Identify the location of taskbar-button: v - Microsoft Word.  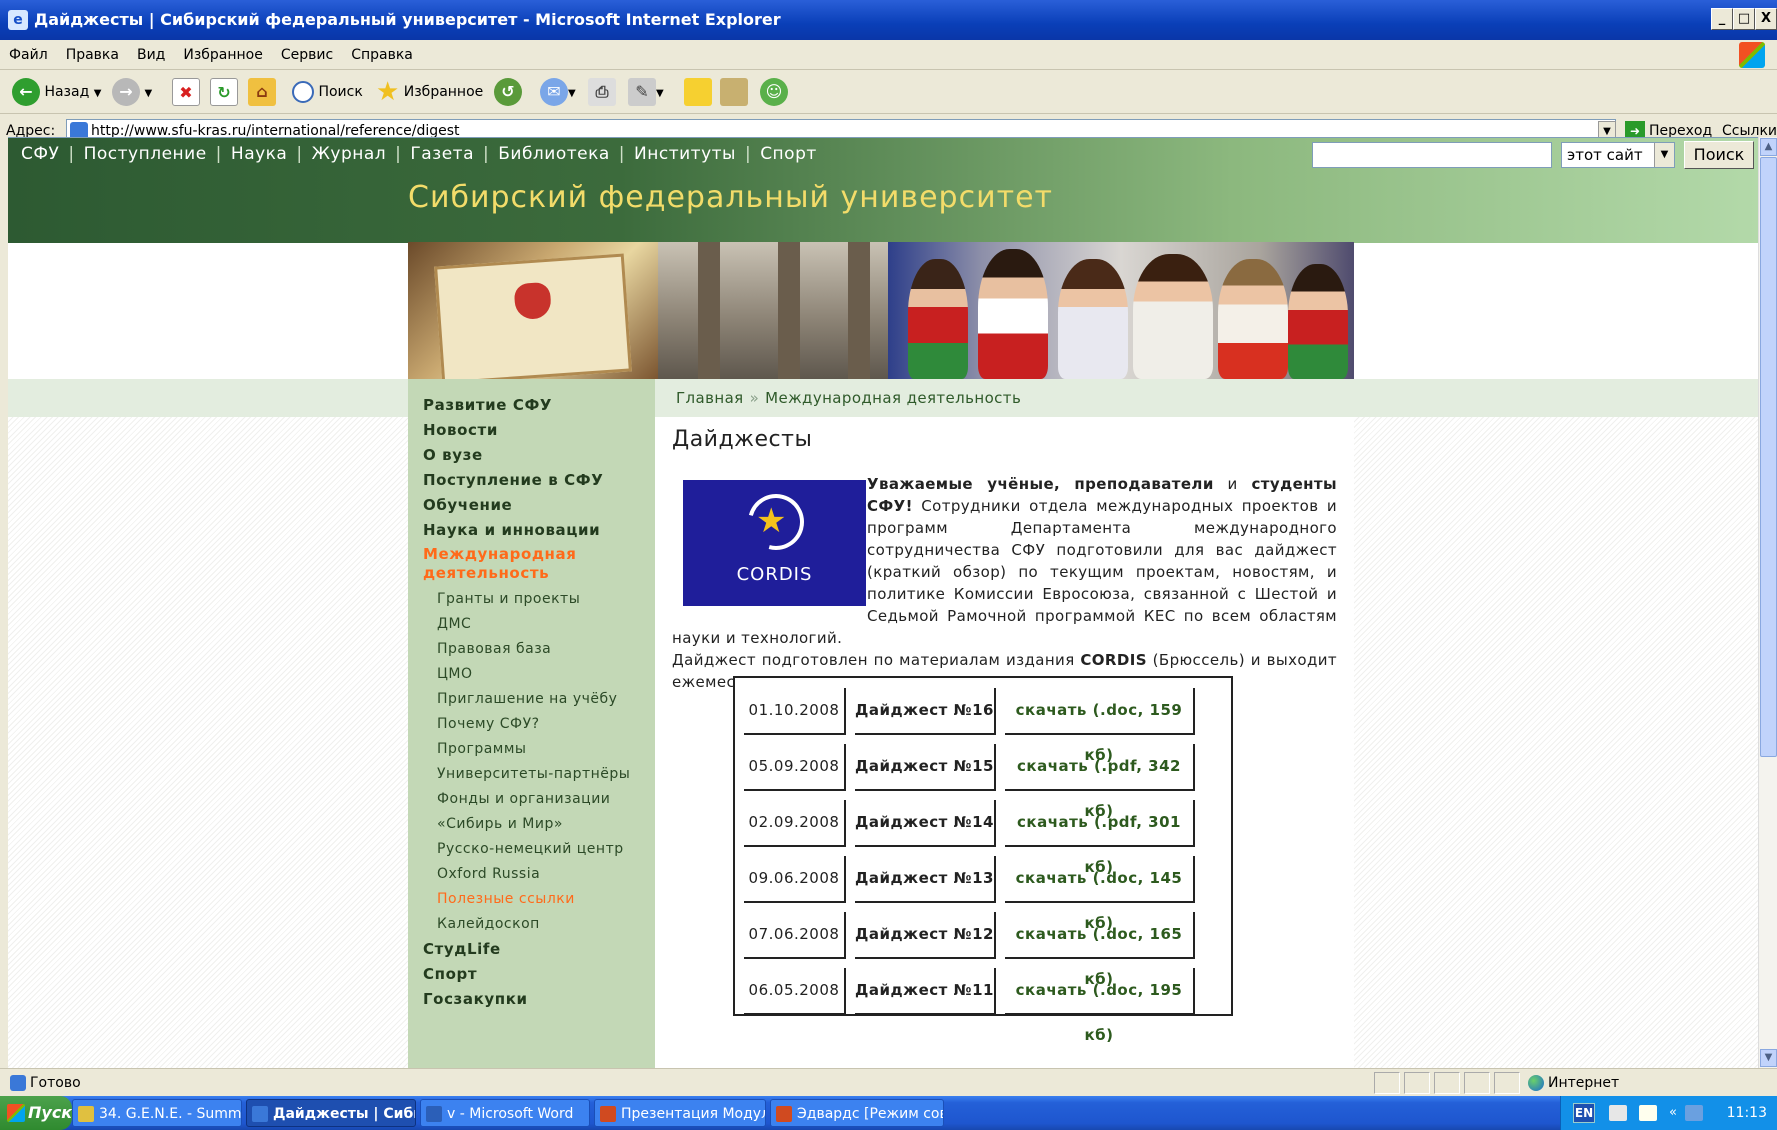
(505, 1113).